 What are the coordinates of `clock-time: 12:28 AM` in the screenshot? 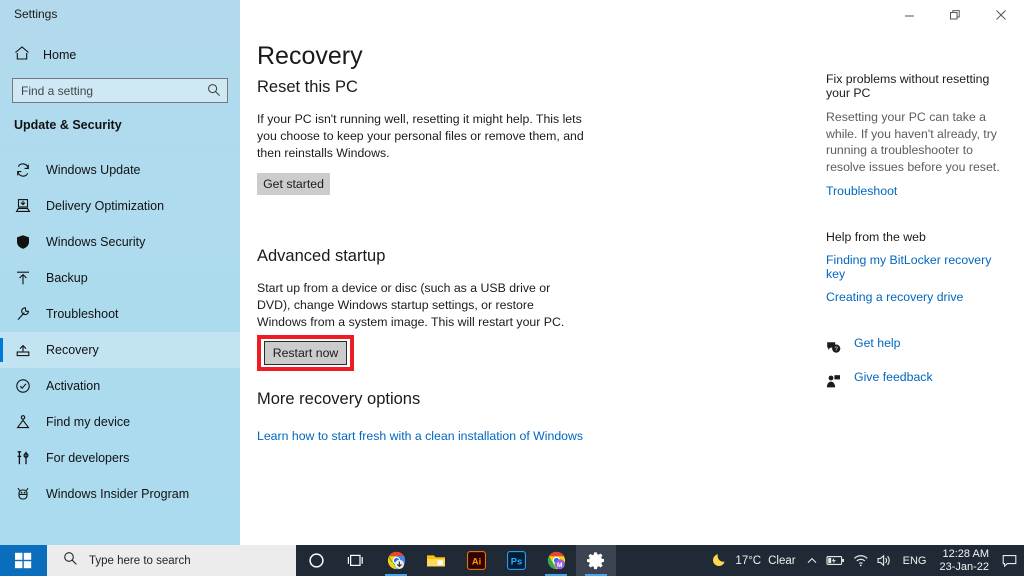 It's located at (965, 553).